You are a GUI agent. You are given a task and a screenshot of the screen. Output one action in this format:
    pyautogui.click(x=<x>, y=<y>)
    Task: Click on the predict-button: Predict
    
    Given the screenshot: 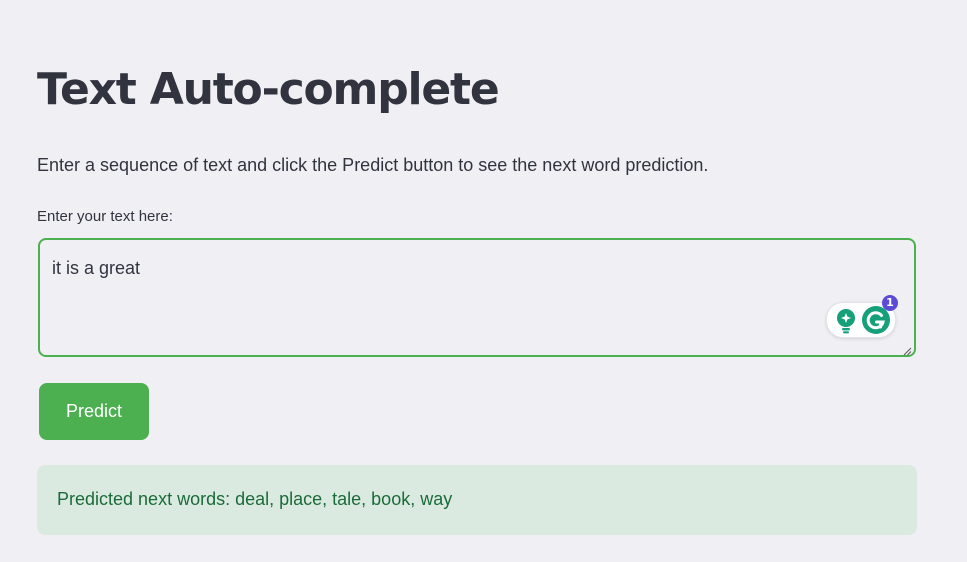 What is the action you would take?
    pyautogui.click(x=94, y=411)
    